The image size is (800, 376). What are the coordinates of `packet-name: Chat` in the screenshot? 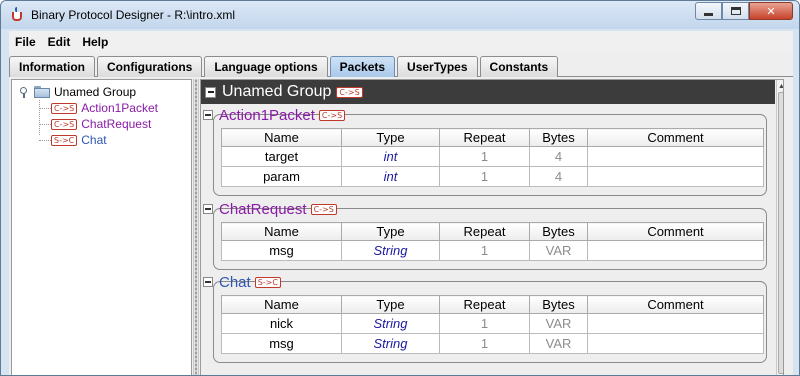 It's located at (235, 282).